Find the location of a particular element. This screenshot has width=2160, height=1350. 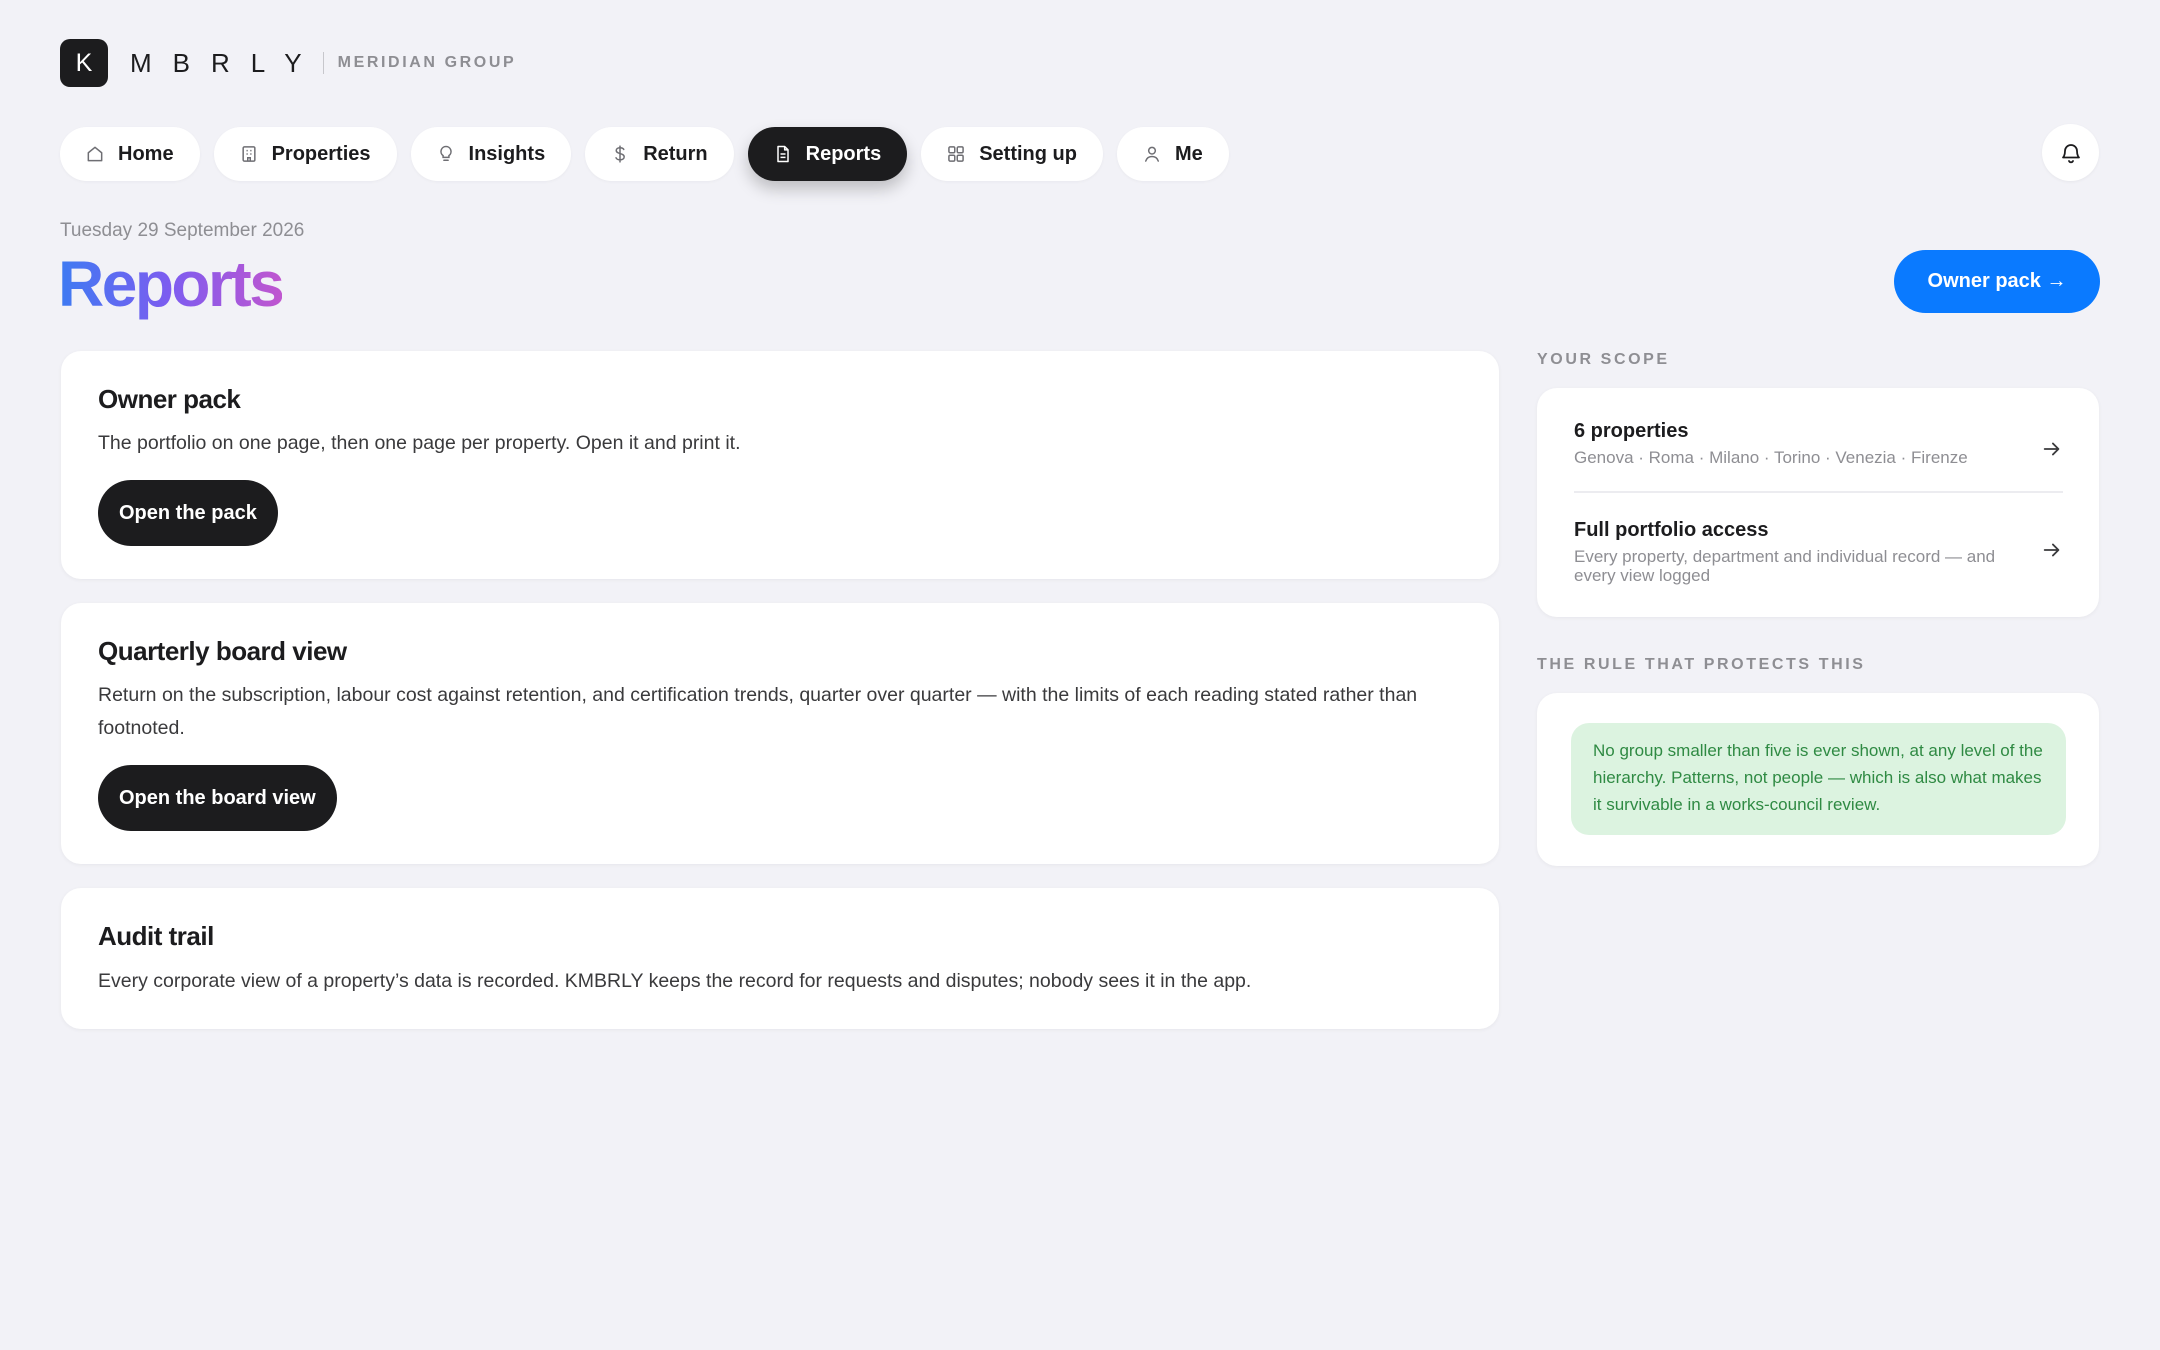

card-title: Audit trail is located at coordinates (156, 936).